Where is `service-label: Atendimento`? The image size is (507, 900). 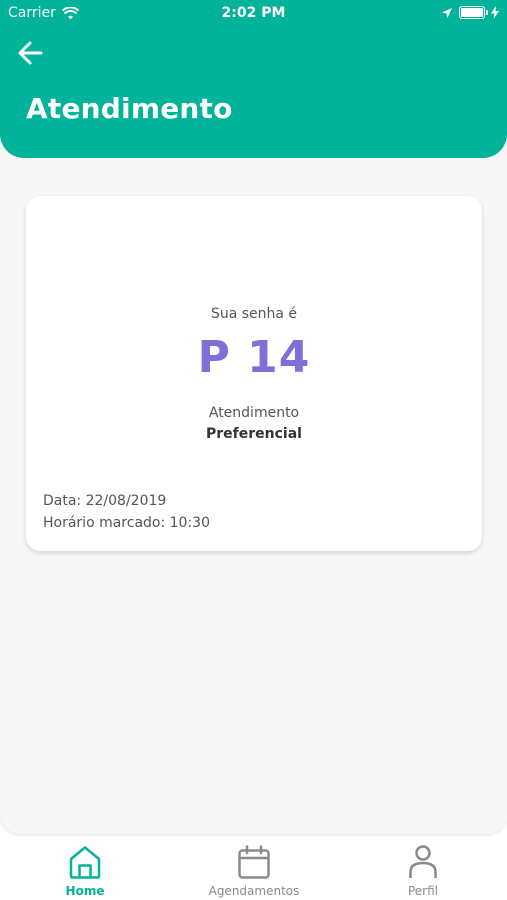
service-label: Atendimento is located at coordinates (254, 413).